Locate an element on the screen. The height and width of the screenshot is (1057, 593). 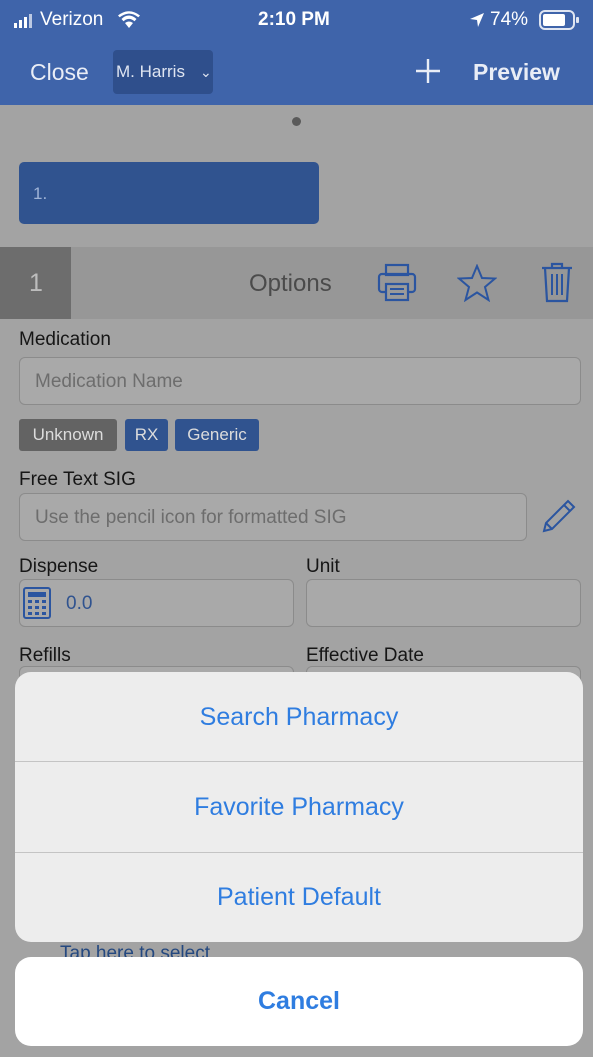
trash-icon is located at coordinates (557, 284).